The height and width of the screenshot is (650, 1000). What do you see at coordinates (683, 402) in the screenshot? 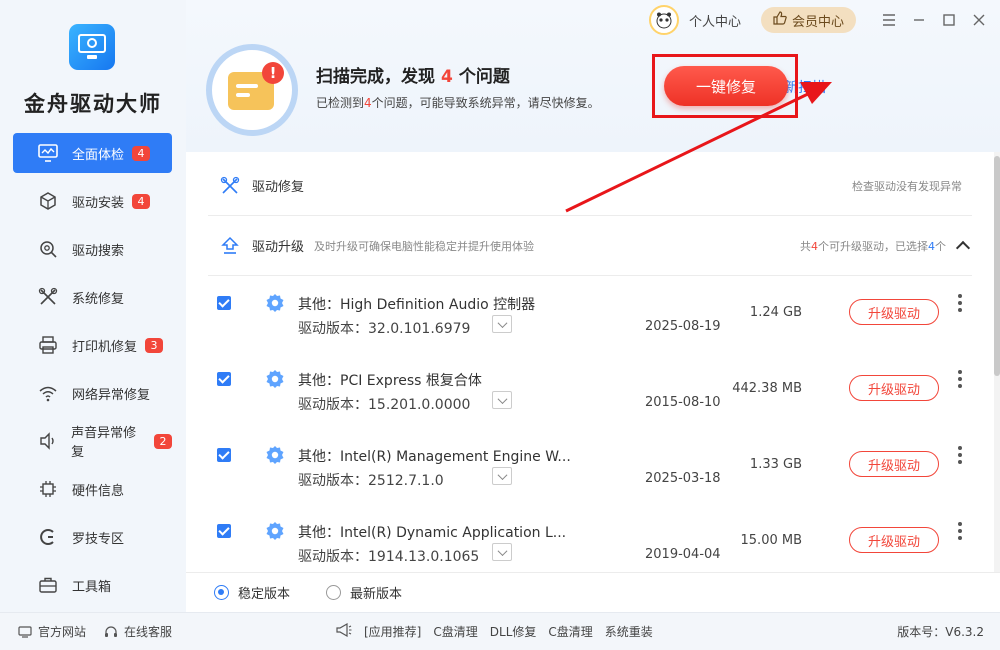
I see `driver-date: 2015-08-10` at bounding box center [683, 402].